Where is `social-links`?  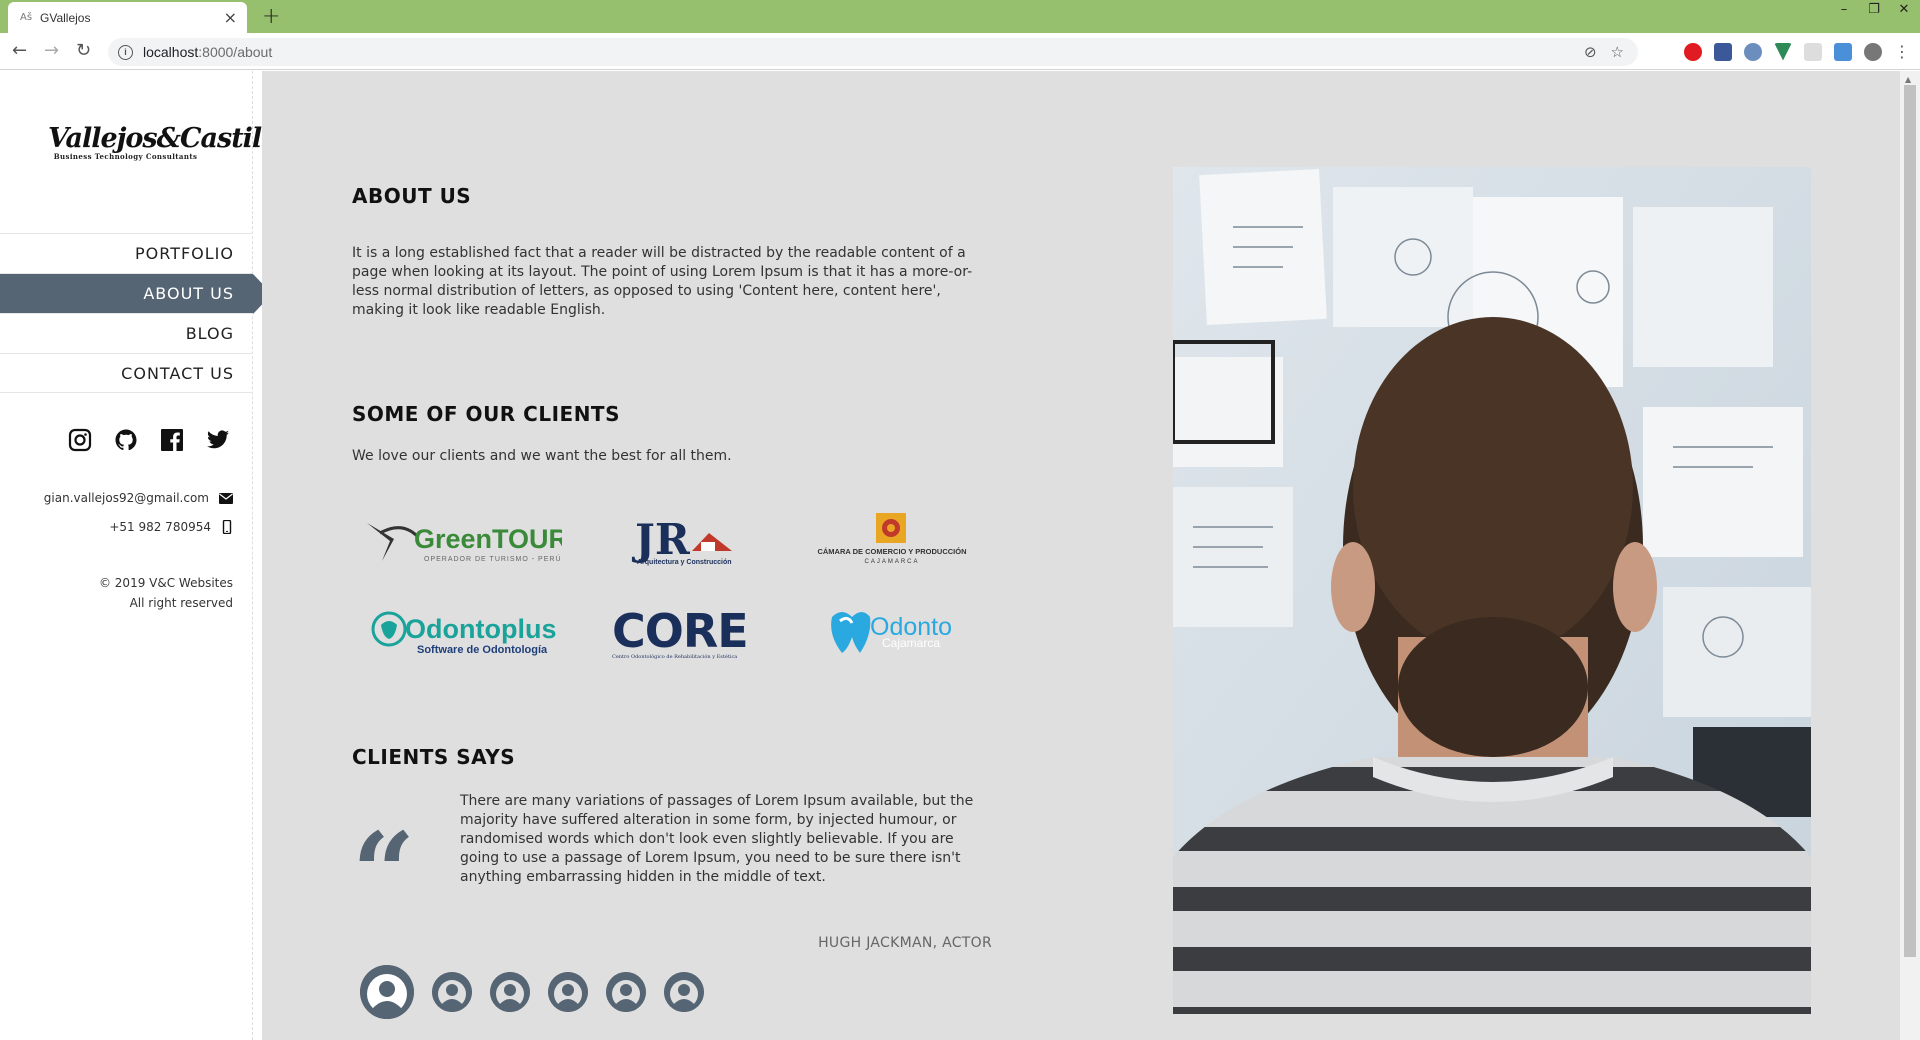 social-links is located at coordinates (149, 440).